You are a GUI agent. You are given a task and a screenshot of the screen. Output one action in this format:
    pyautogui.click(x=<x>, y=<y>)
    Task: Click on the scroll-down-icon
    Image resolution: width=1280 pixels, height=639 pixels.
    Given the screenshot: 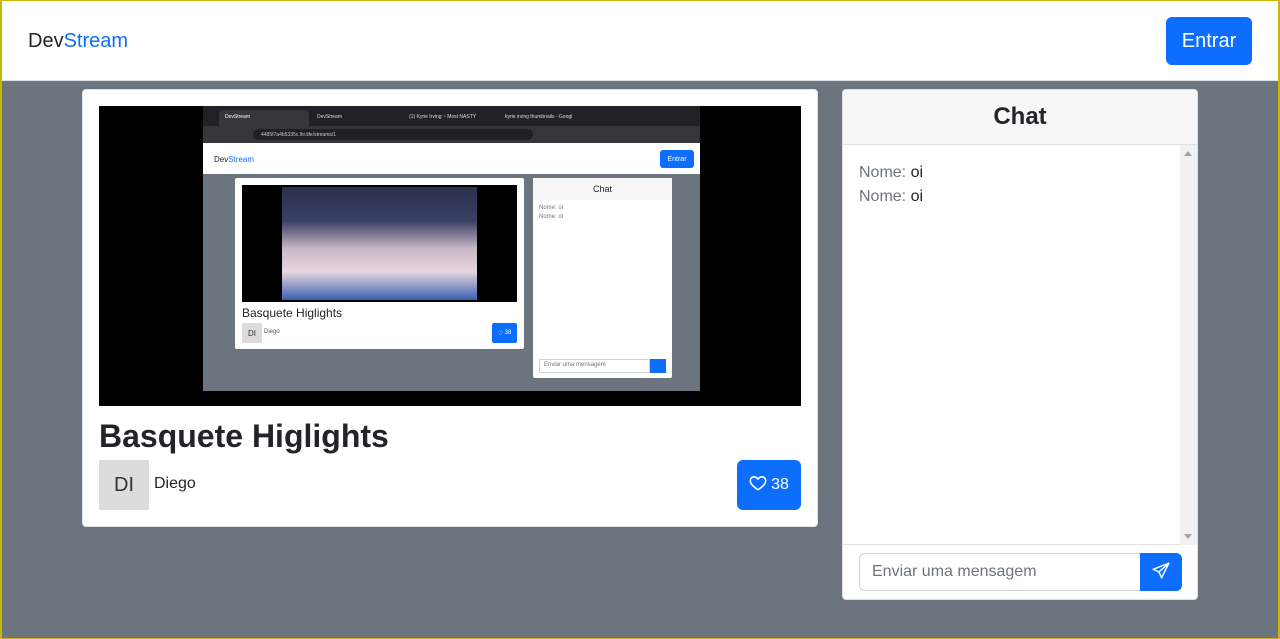 What is the action you would take?
    pyautogui.click(x=1188, y=536)
    